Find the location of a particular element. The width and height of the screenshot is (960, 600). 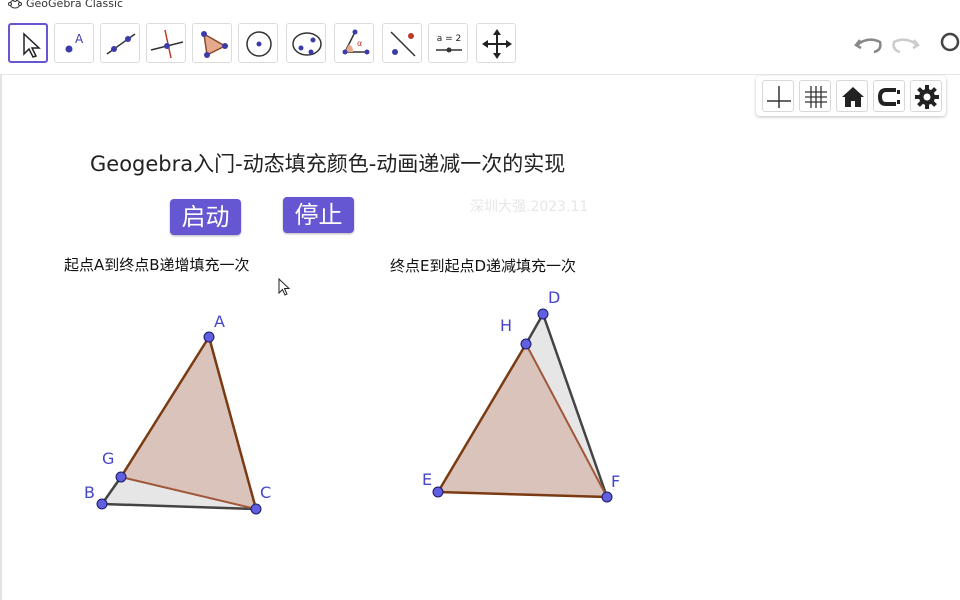

label-e: E is located at coordinates (427, 479).